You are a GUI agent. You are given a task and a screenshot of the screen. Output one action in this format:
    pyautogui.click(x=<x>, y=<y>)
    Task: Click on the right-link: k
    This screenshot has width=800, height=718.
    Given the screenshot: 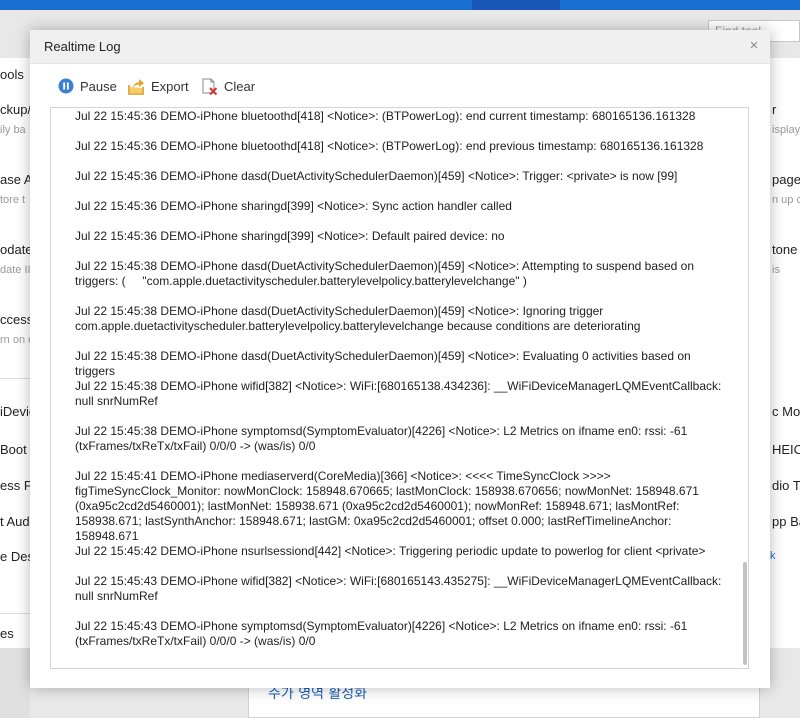 What is the action you would take?
    pyautogui.click(x=773, y=556)
    